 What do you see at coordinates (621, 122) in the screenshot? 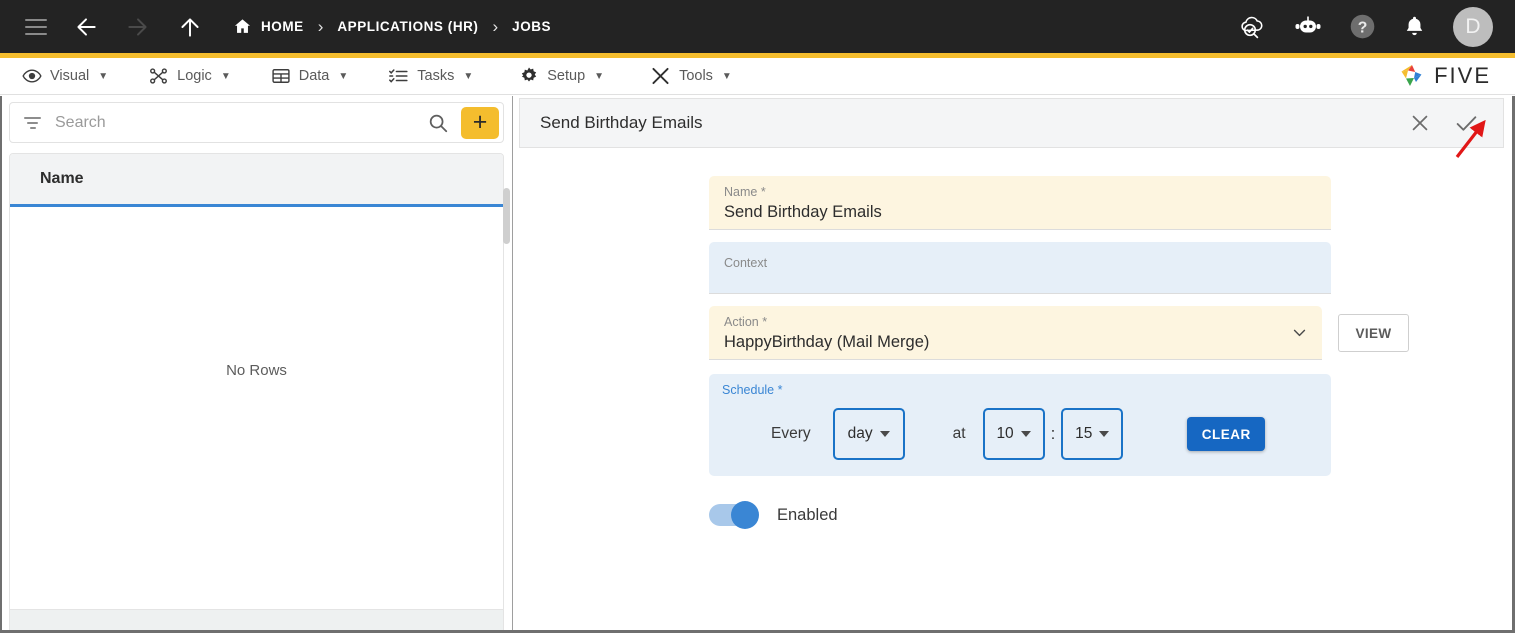
I see `page-title: Send Birthday Emails` at bounding box center [621, 122].